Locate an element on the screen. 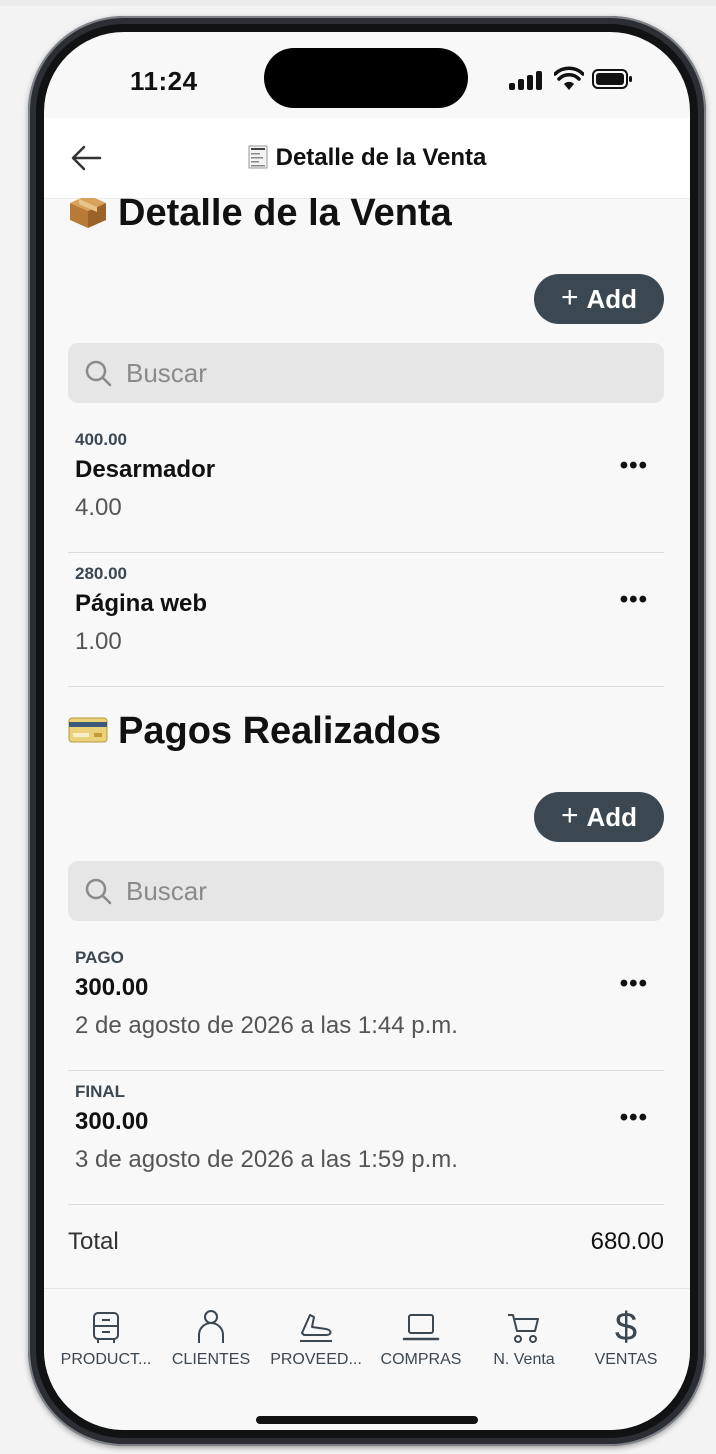 The width and height of the screenshot is (716, 1454). item-quantity: 4.00 is located at coordinates (98, 507).